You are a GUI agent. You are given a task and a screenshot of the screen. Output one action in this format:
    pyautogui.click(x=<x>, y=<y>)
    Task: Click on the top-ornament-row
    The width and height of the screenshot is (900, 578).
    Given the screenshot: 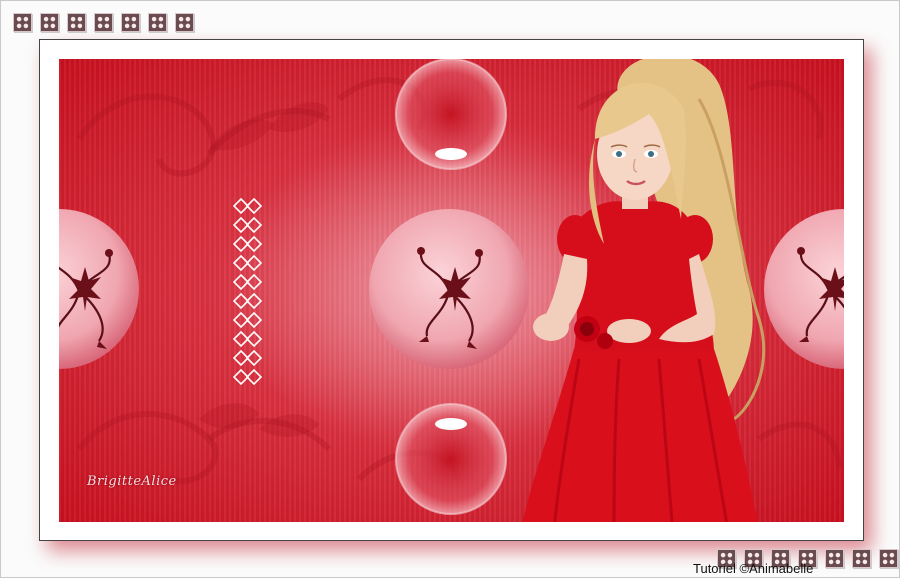 What is the action you would take?
    pyautogui.click(x=103, y=22)
    